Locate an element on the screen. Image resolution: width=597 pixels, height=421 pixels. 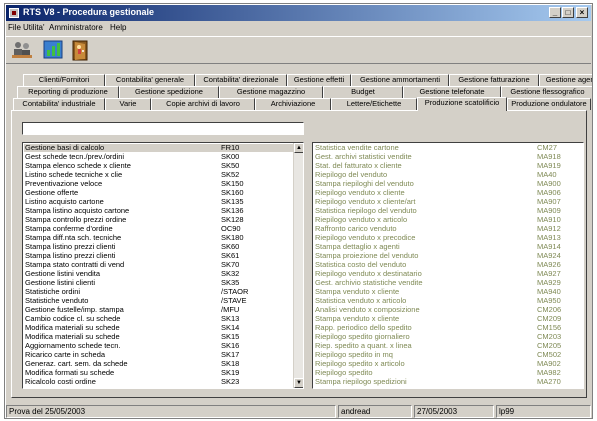
list-item: Stampa dettaglio x agenti MA914 is located at coordinates (448, 247).